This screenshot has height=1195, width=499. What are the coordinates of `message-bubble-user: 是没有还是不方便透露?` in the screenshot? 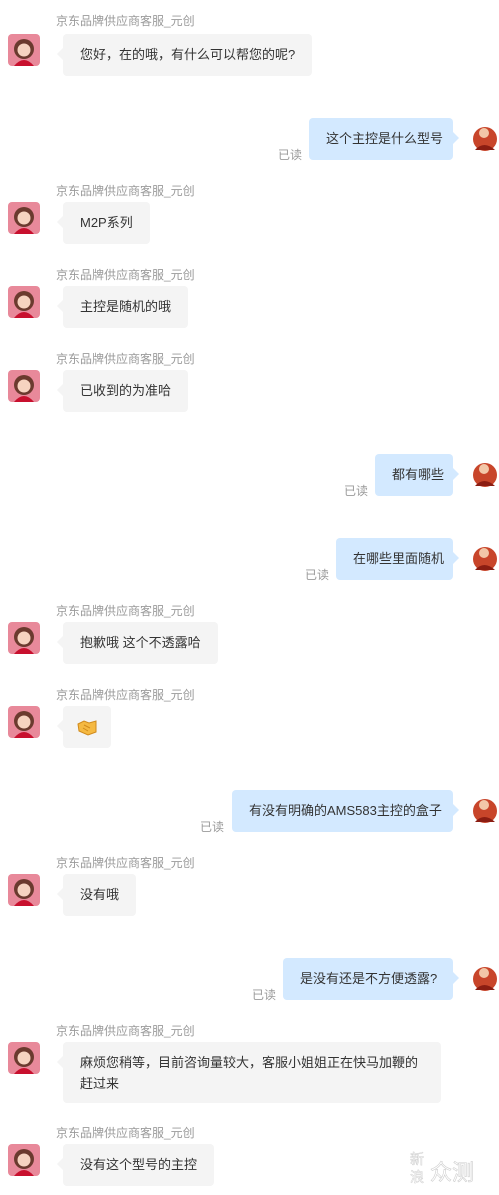 It's located at (371, 979).